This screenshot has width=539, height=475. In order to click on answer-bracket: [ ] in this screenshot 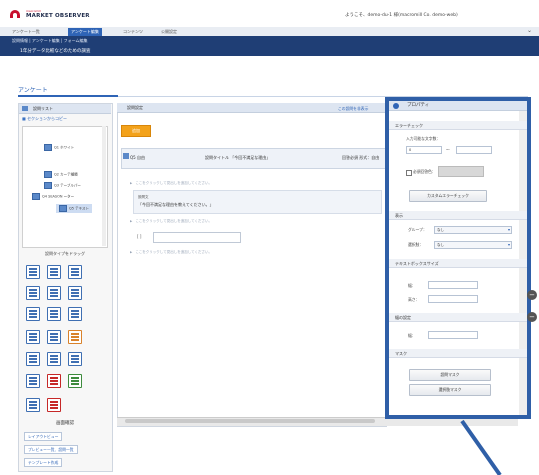, I will do `click(139, 236)`.